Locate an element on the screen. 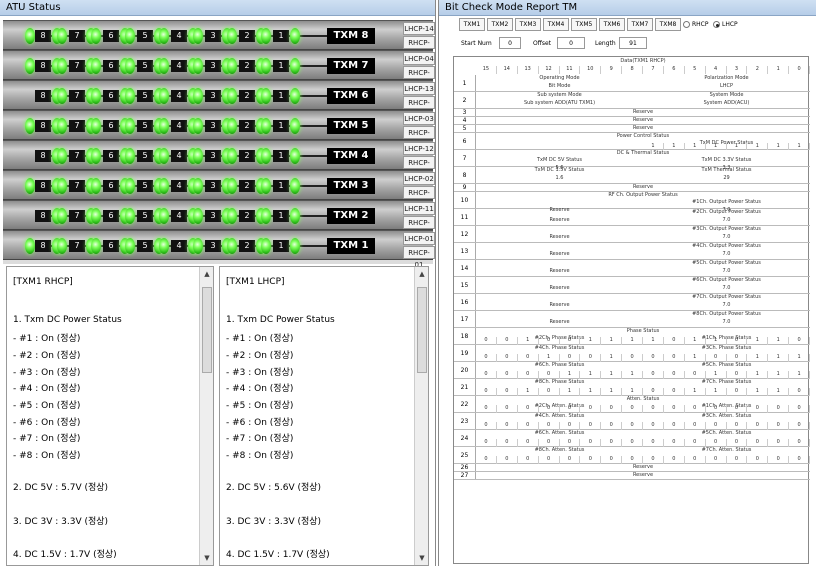 The image size is (816, 566). start-num-input: 0 is located at coordinates (510, 43).